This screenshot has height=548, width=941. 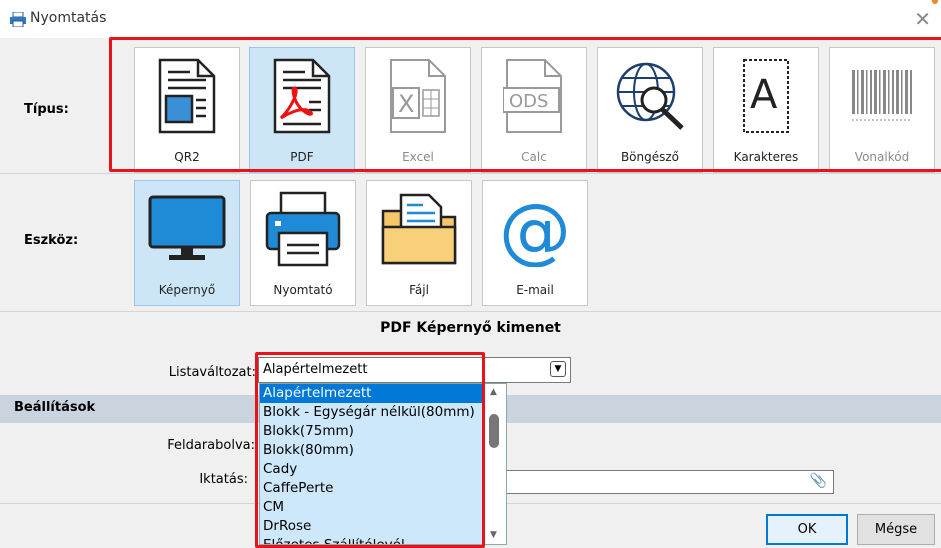 What do you see at coordinates (211, 445) in the screenshot?
I see `feldarabolva-label: Feldarabolva:` at bounding box center [211, 445].